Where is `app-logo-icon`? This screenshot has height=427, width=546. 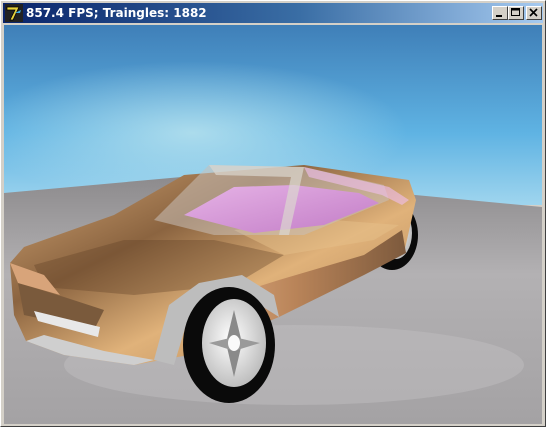 app-logo-icon is located at coordinates (14, 13).